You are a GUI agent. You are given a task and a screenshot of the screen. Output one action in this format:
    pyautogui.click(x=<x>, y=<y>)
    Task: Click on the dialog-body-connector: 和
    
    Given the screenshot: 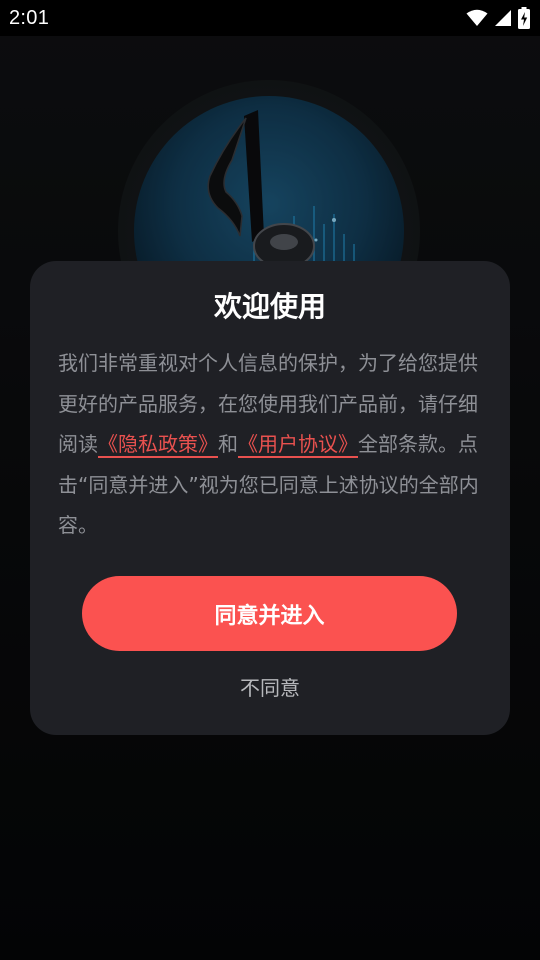 What is the action you would take?
    pyautogui.click(x=228, y=444)
    